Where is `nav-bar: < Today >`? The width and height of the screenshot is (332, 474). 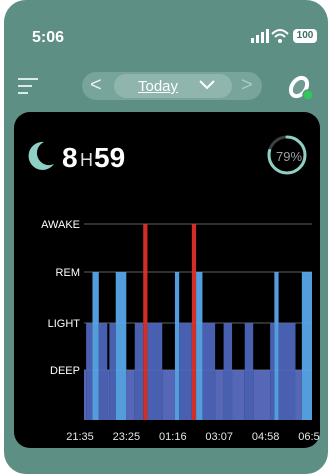 nav-bar: < Today > is located at coordinates (166, 85).